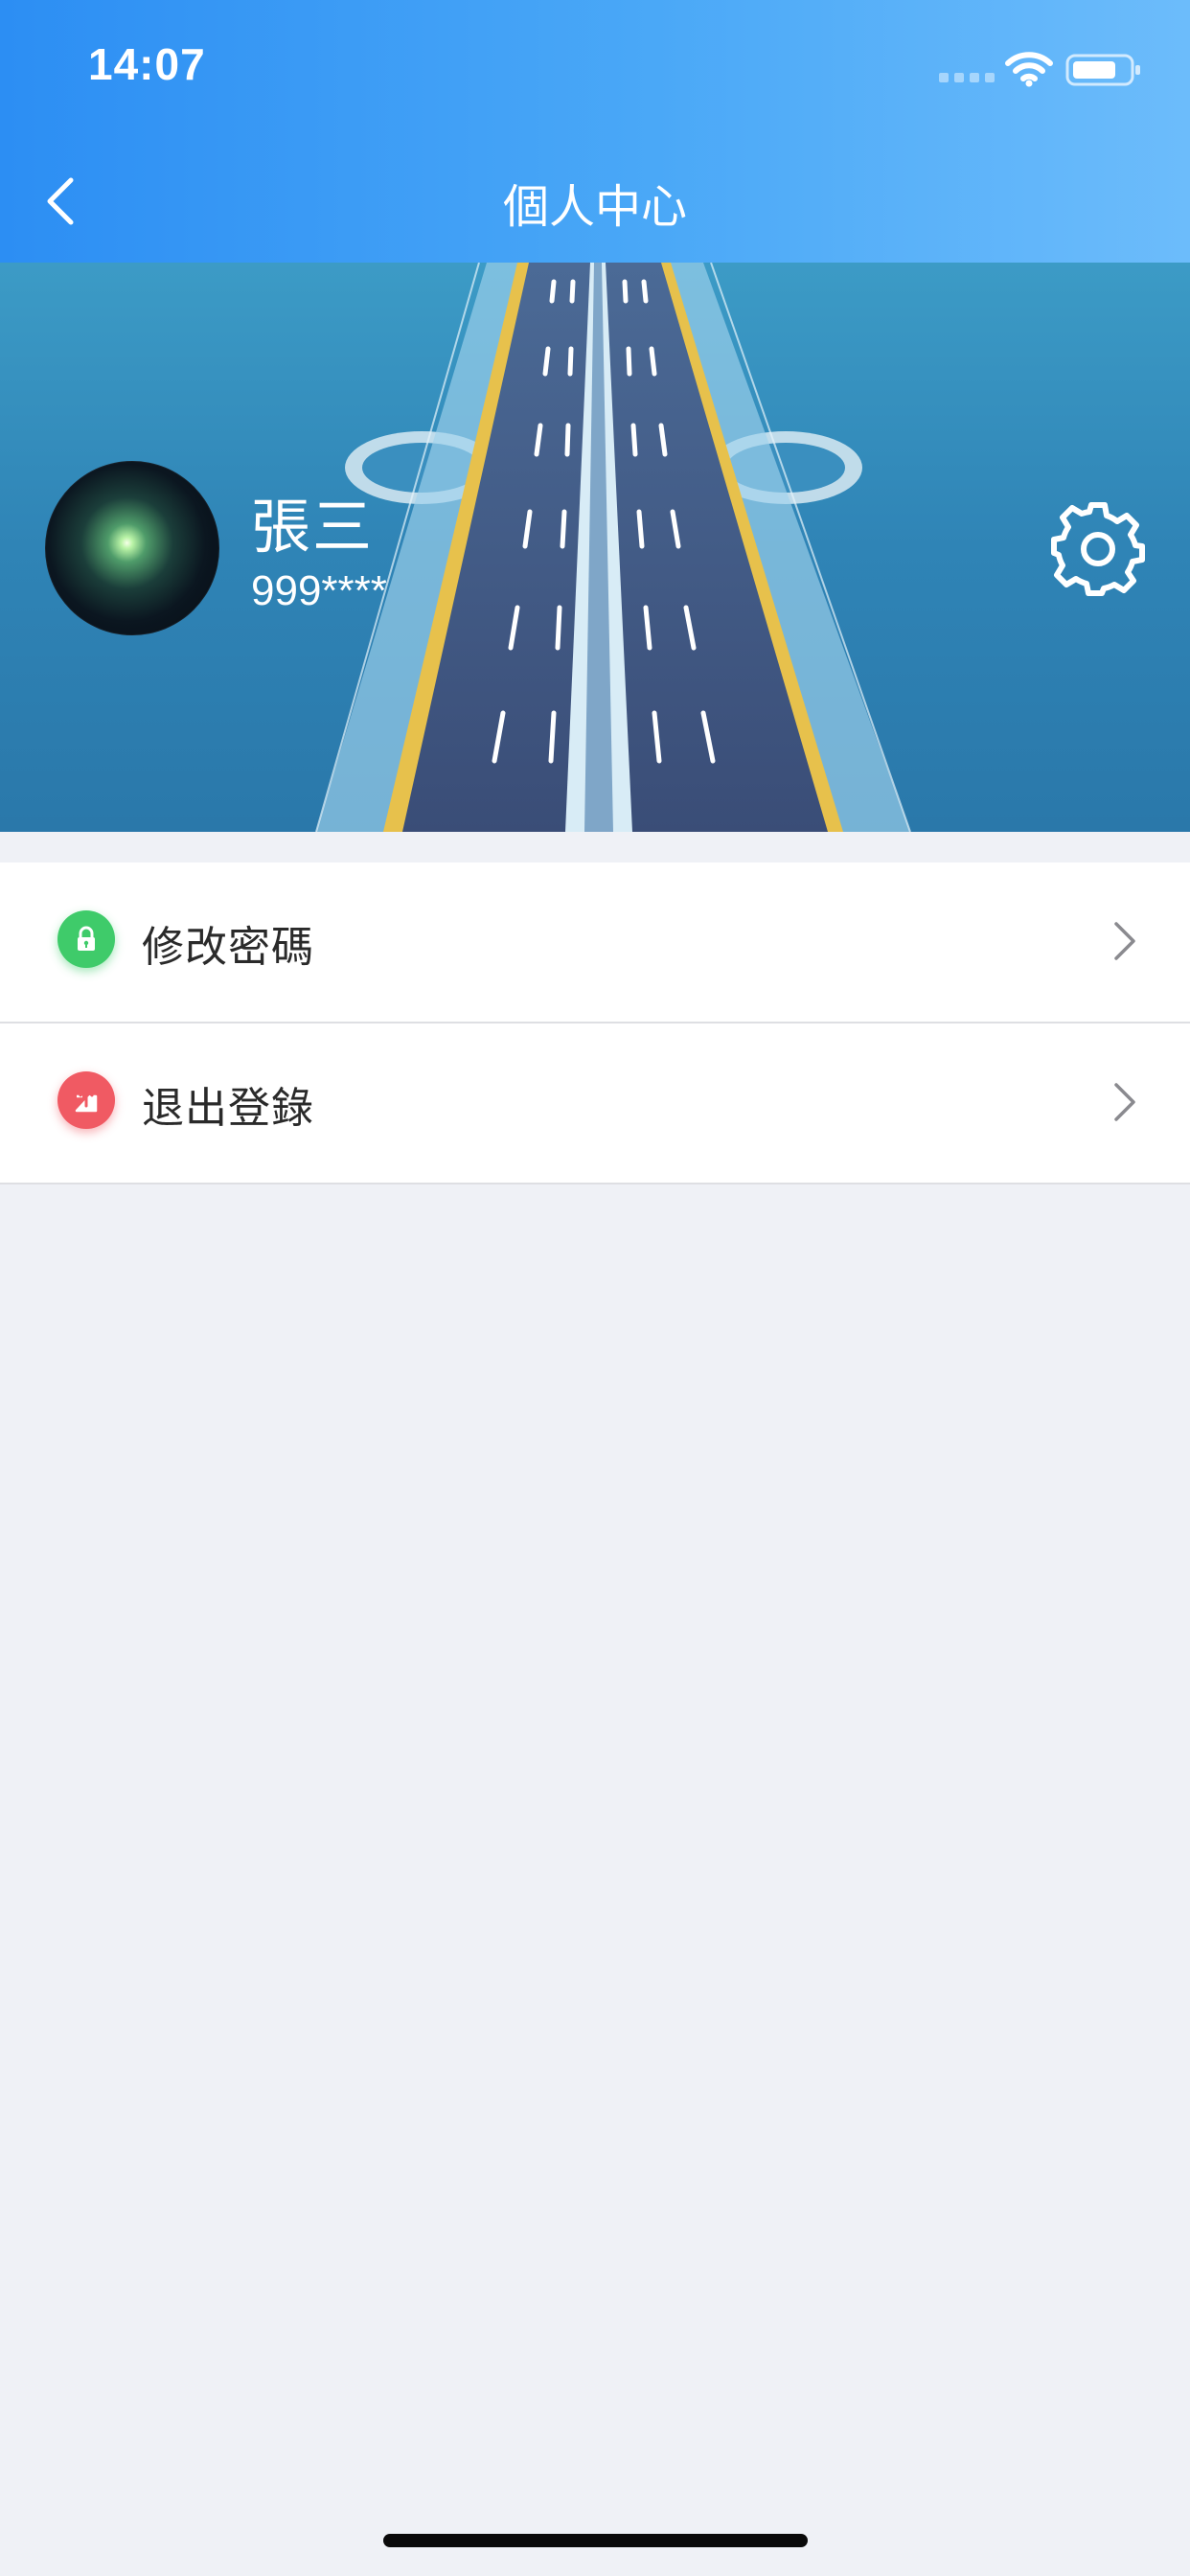 This screenshot has width=1190, height=2576. Describe the element at coordinates (147, 64) in the screenshot. I see `status-time: 14:07` at that location.